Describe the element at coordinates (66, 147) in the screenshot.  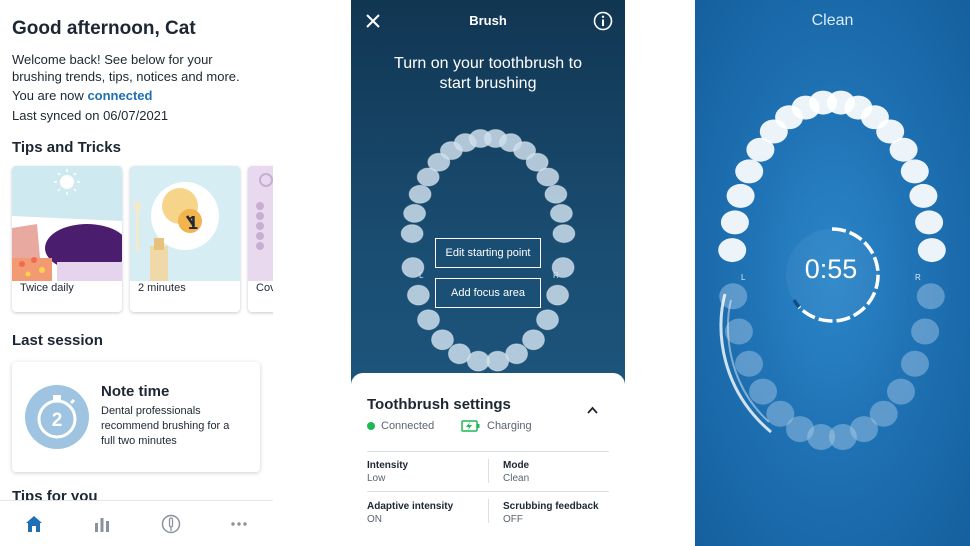
I see `tips-heading: Tips and Tricks` at that location.